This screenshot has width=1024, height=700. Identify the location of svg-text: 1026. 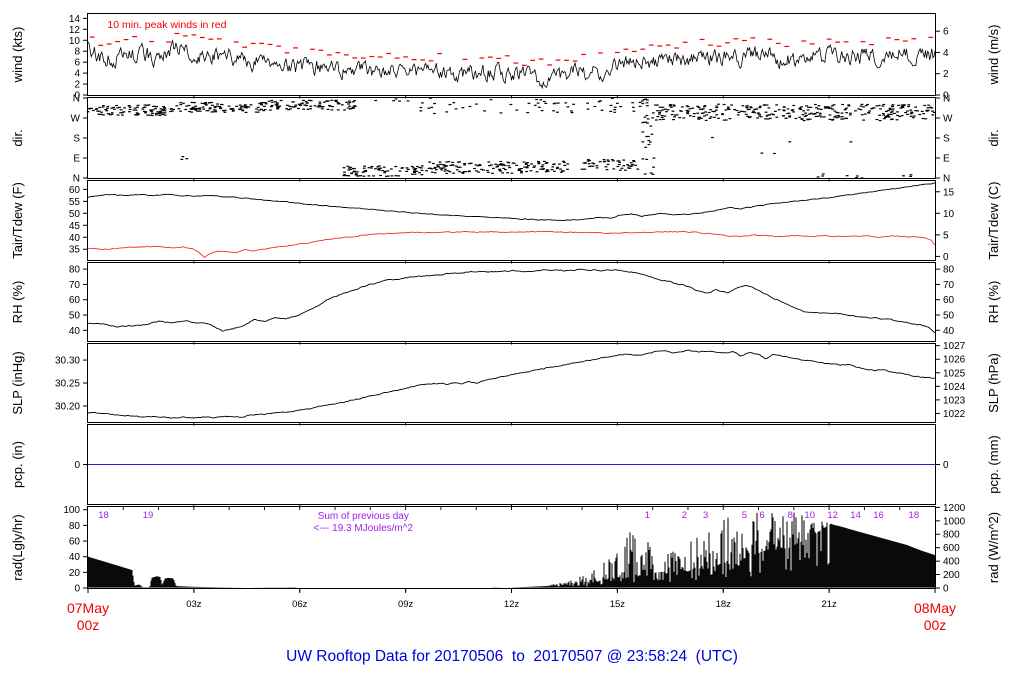
(954, 360).